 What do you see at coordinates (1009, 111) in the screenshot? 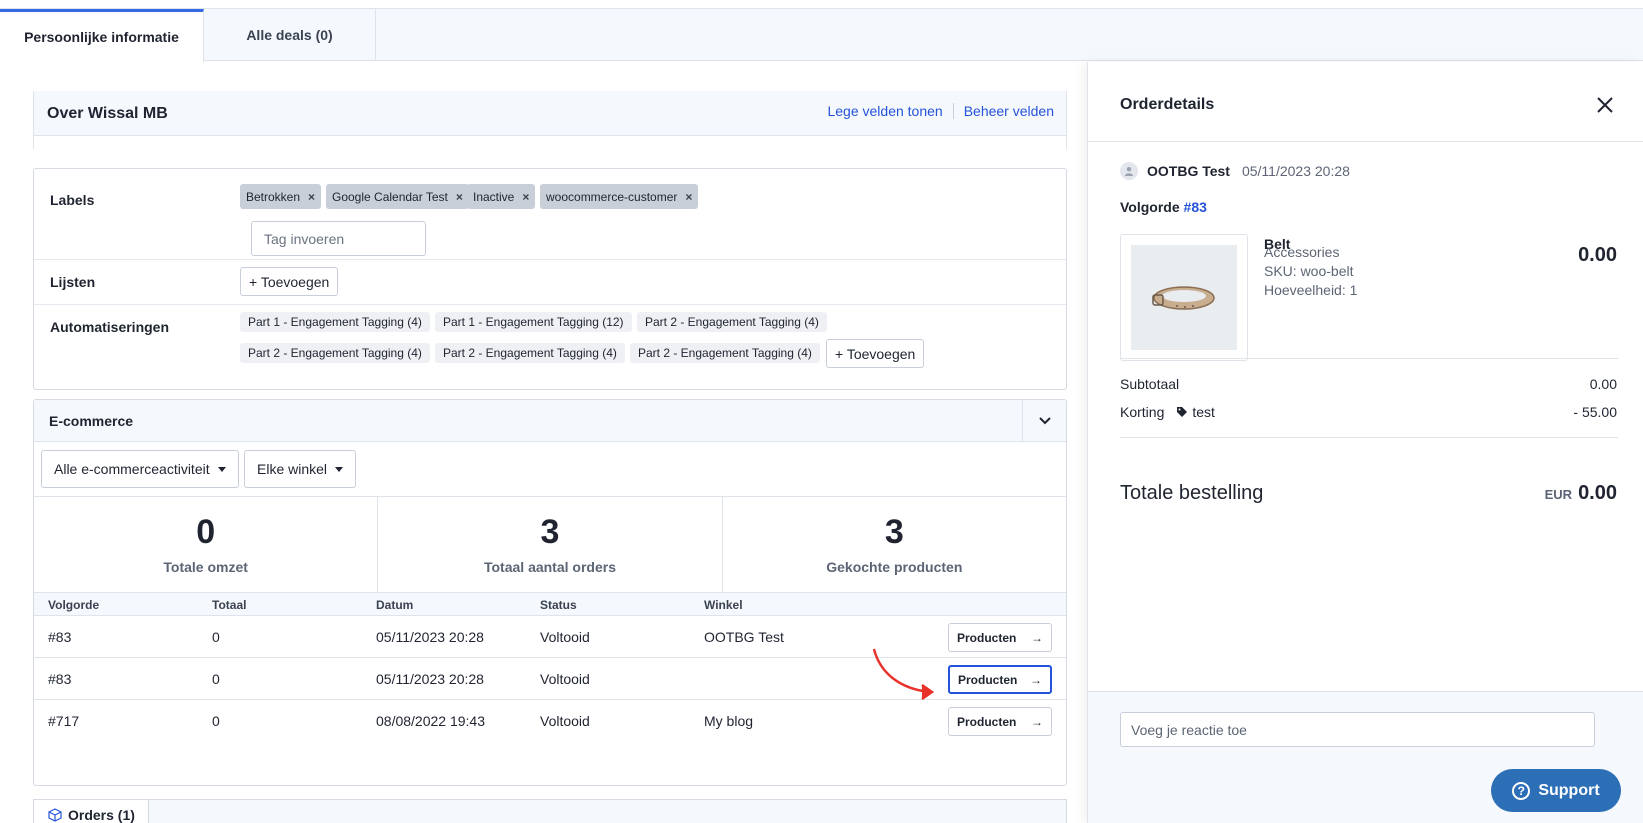
I see `manage-fields-link: Beheer velden` at bounding box center [1009, 111].